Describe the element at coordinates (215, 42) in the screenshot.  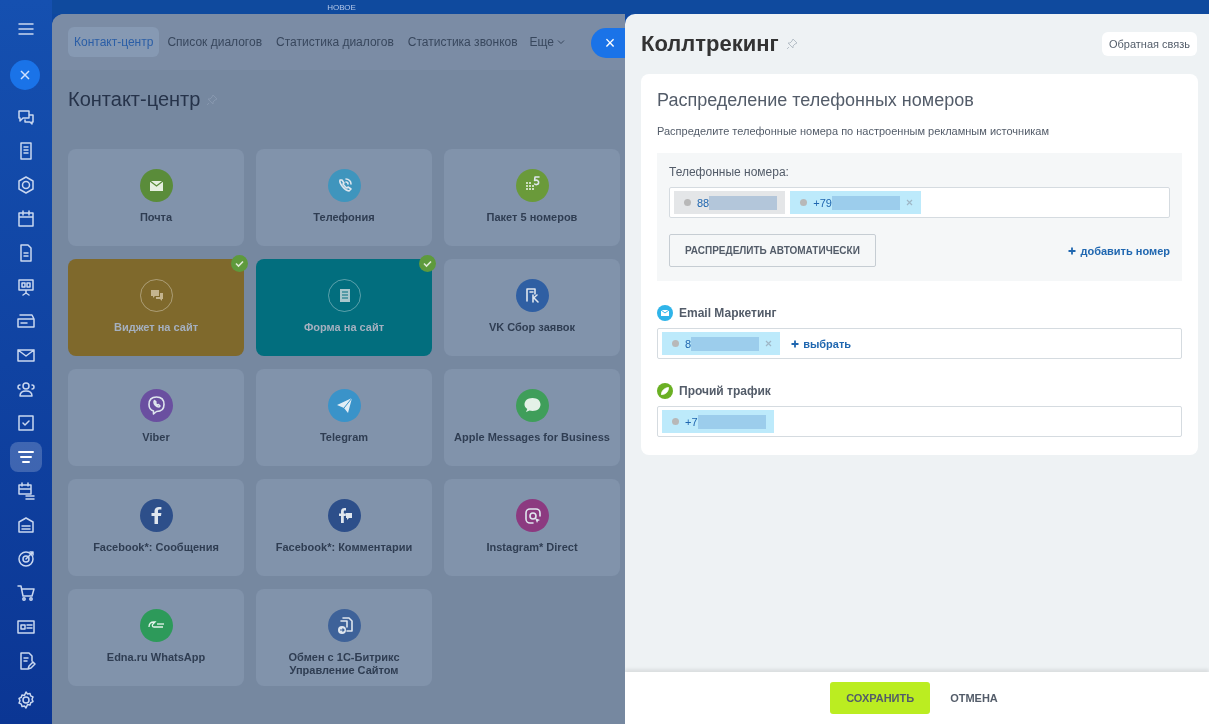
I see `tab: Список диалогов` at that location.